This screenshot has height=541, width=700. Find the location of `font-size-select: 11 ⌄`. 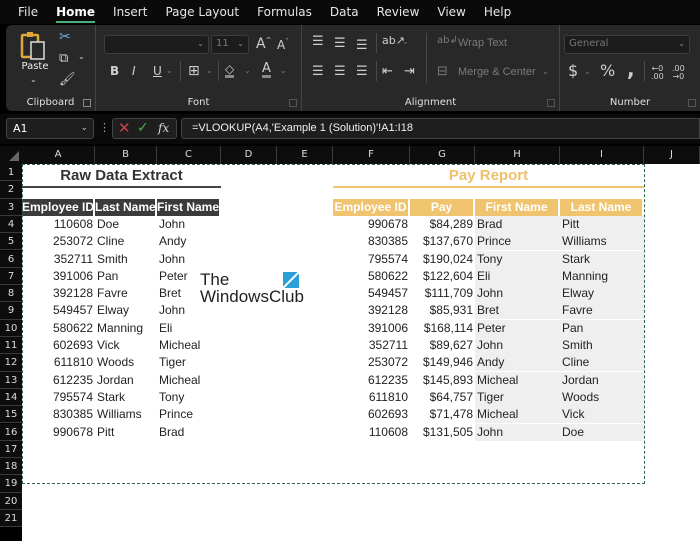

font-size-select: 11 ⌄ is located at coordinates (230, 44).